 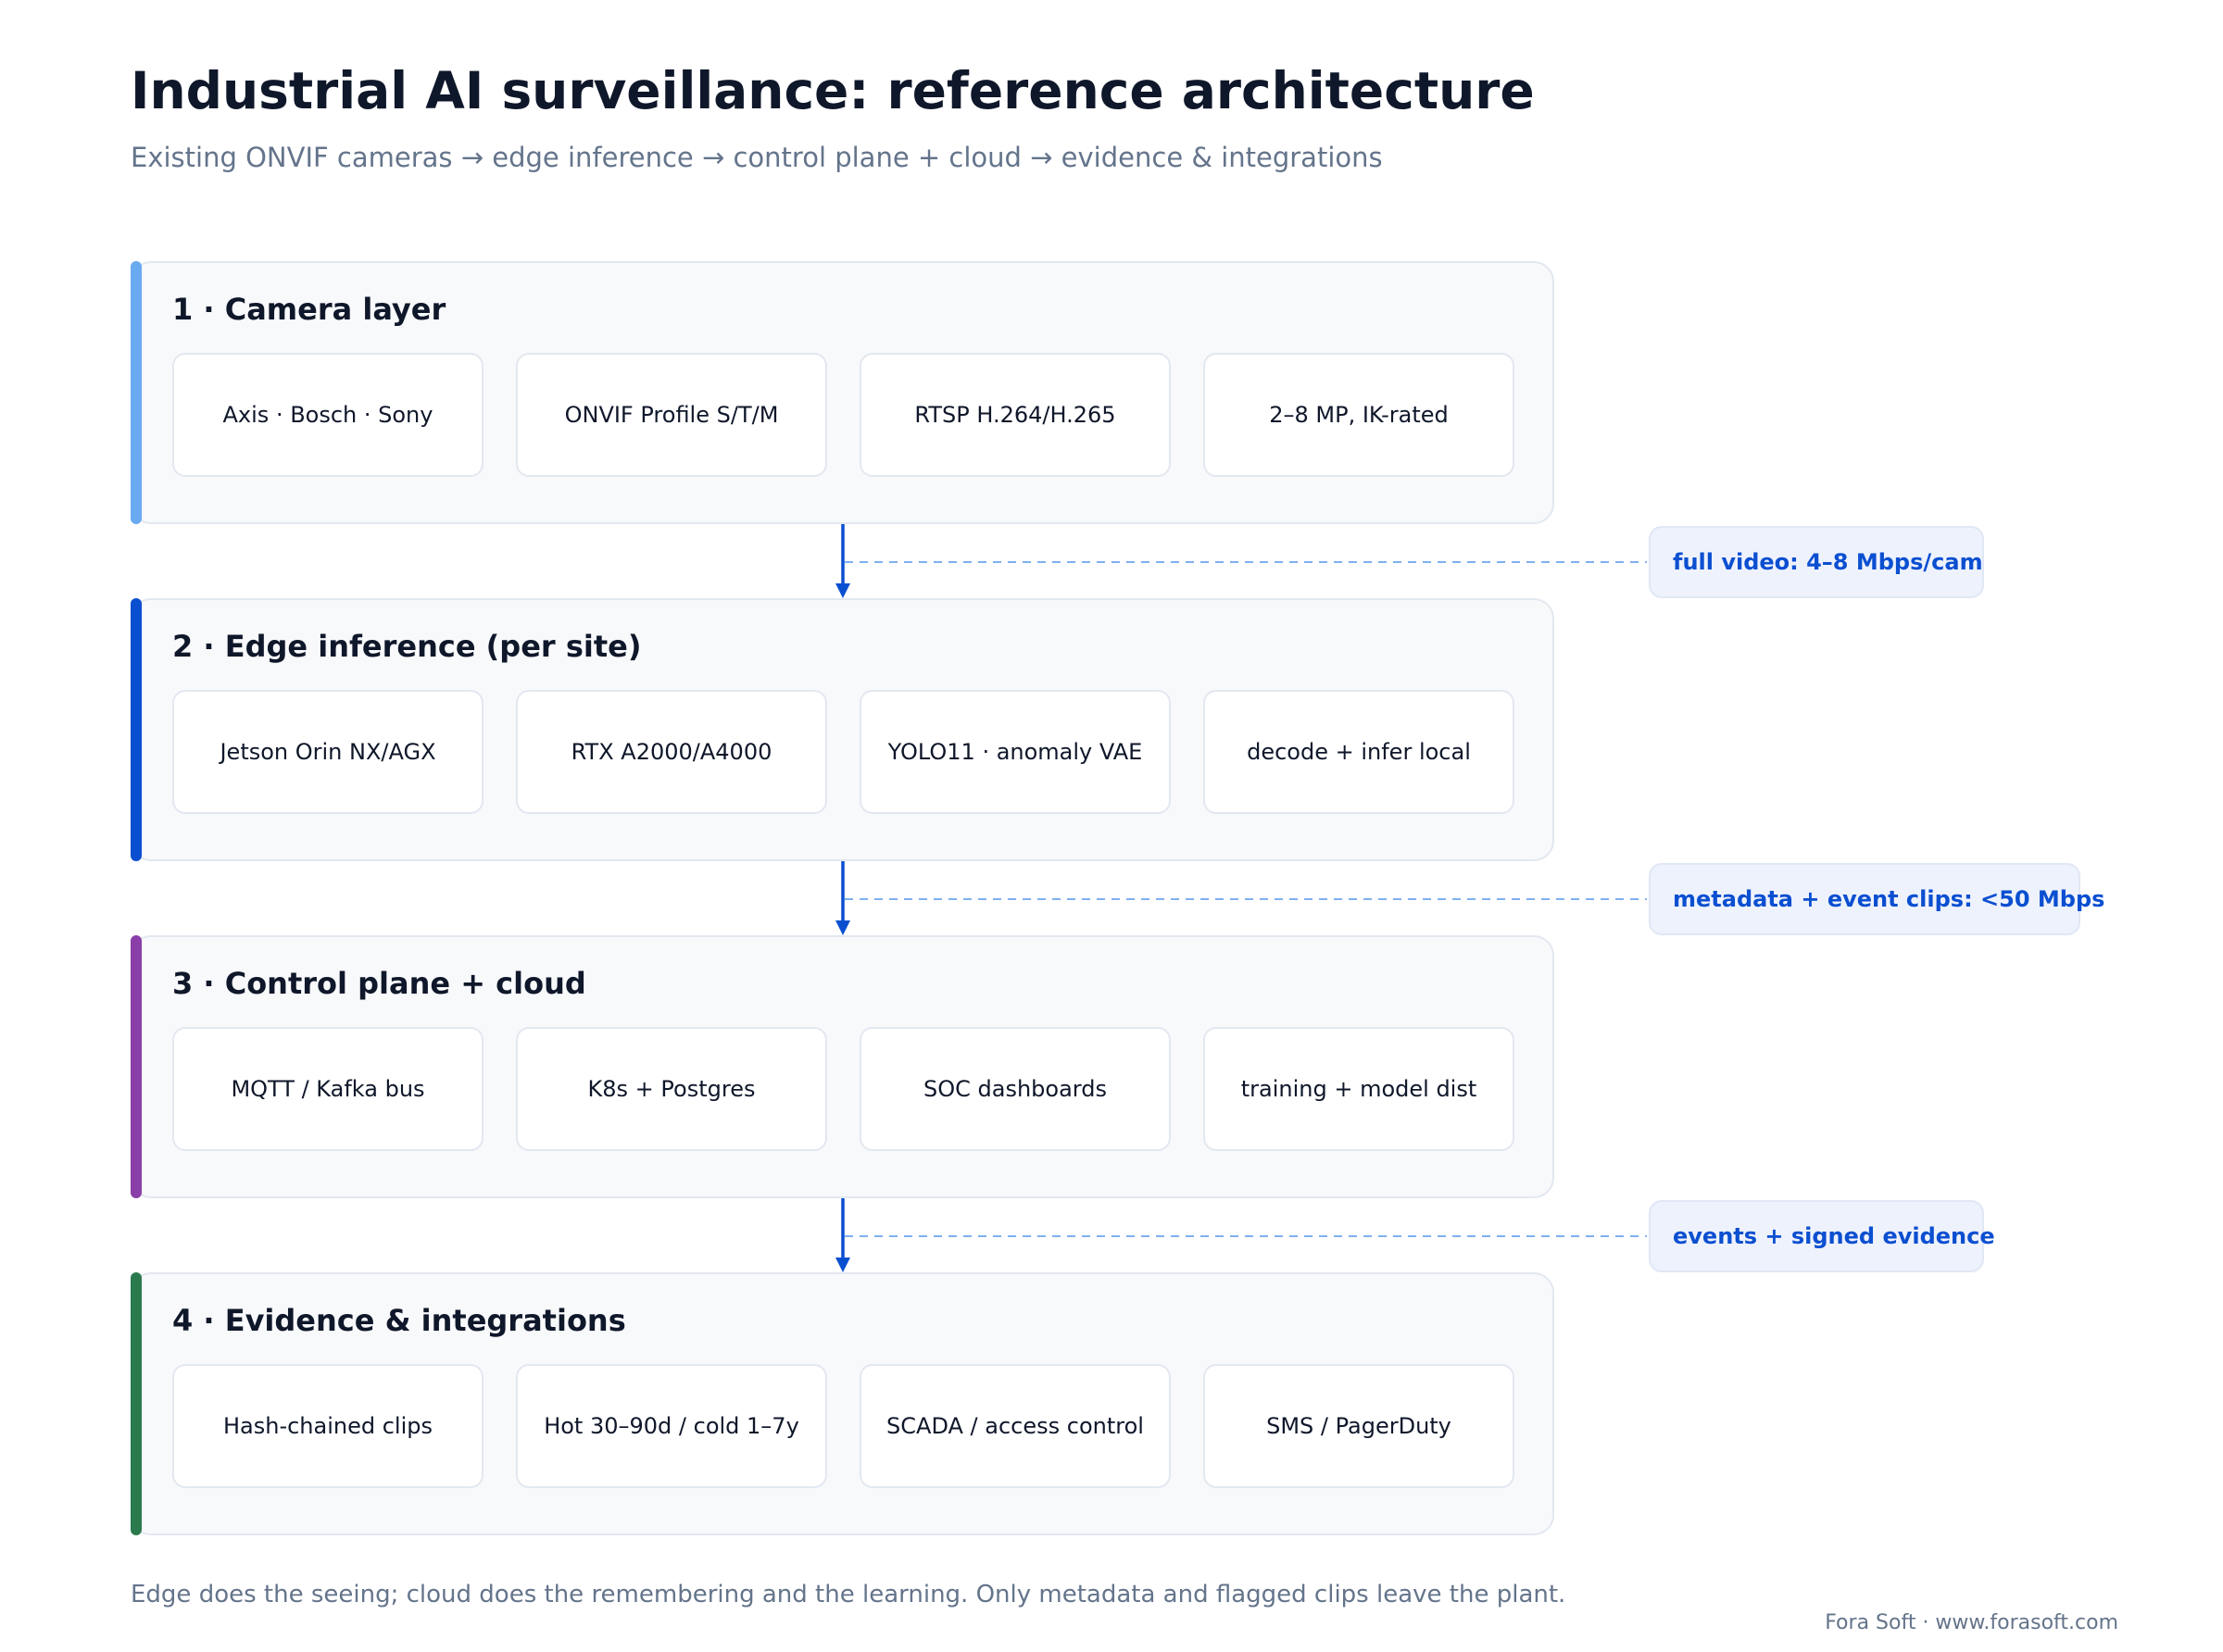 What do you see at coordinates (1358, 1426) in the screenshot?
I see `component-box: SMS / PagerDuty` at bounding box center [1358, 1426].